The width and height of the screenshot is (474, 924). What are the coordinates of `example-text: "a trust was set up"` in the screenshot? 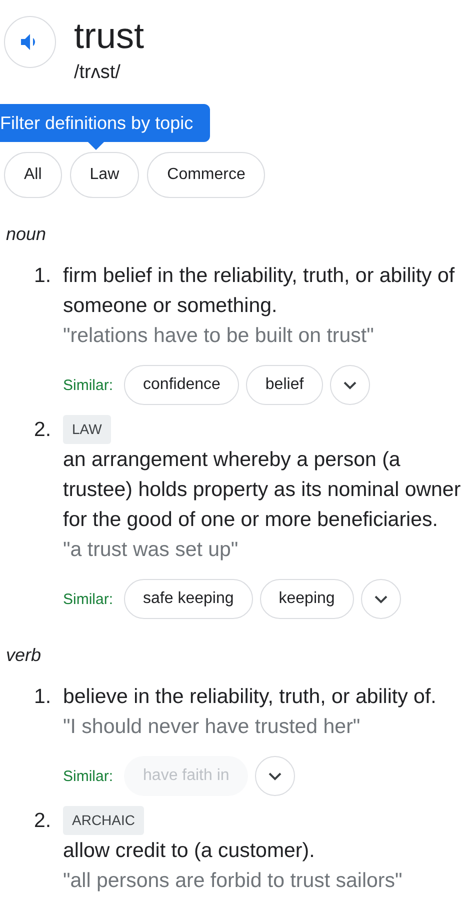 It's located at (150, 550).